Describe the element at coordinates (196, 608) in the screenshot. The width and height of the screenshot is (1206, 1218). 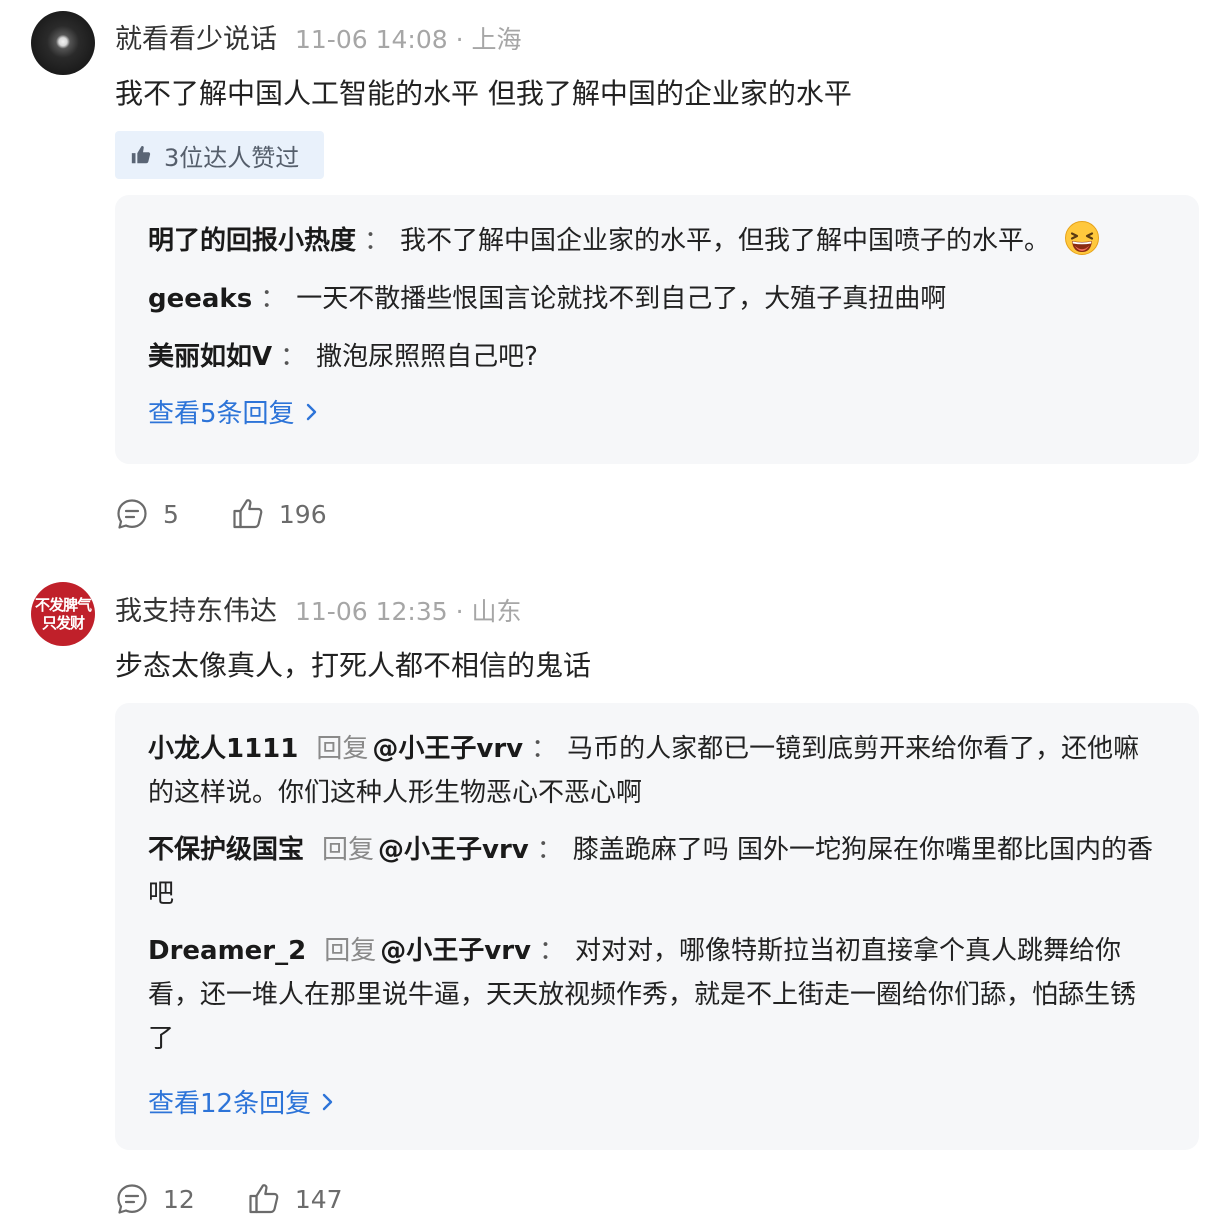
I see `comment-username: 我支持东伟达` at that location.